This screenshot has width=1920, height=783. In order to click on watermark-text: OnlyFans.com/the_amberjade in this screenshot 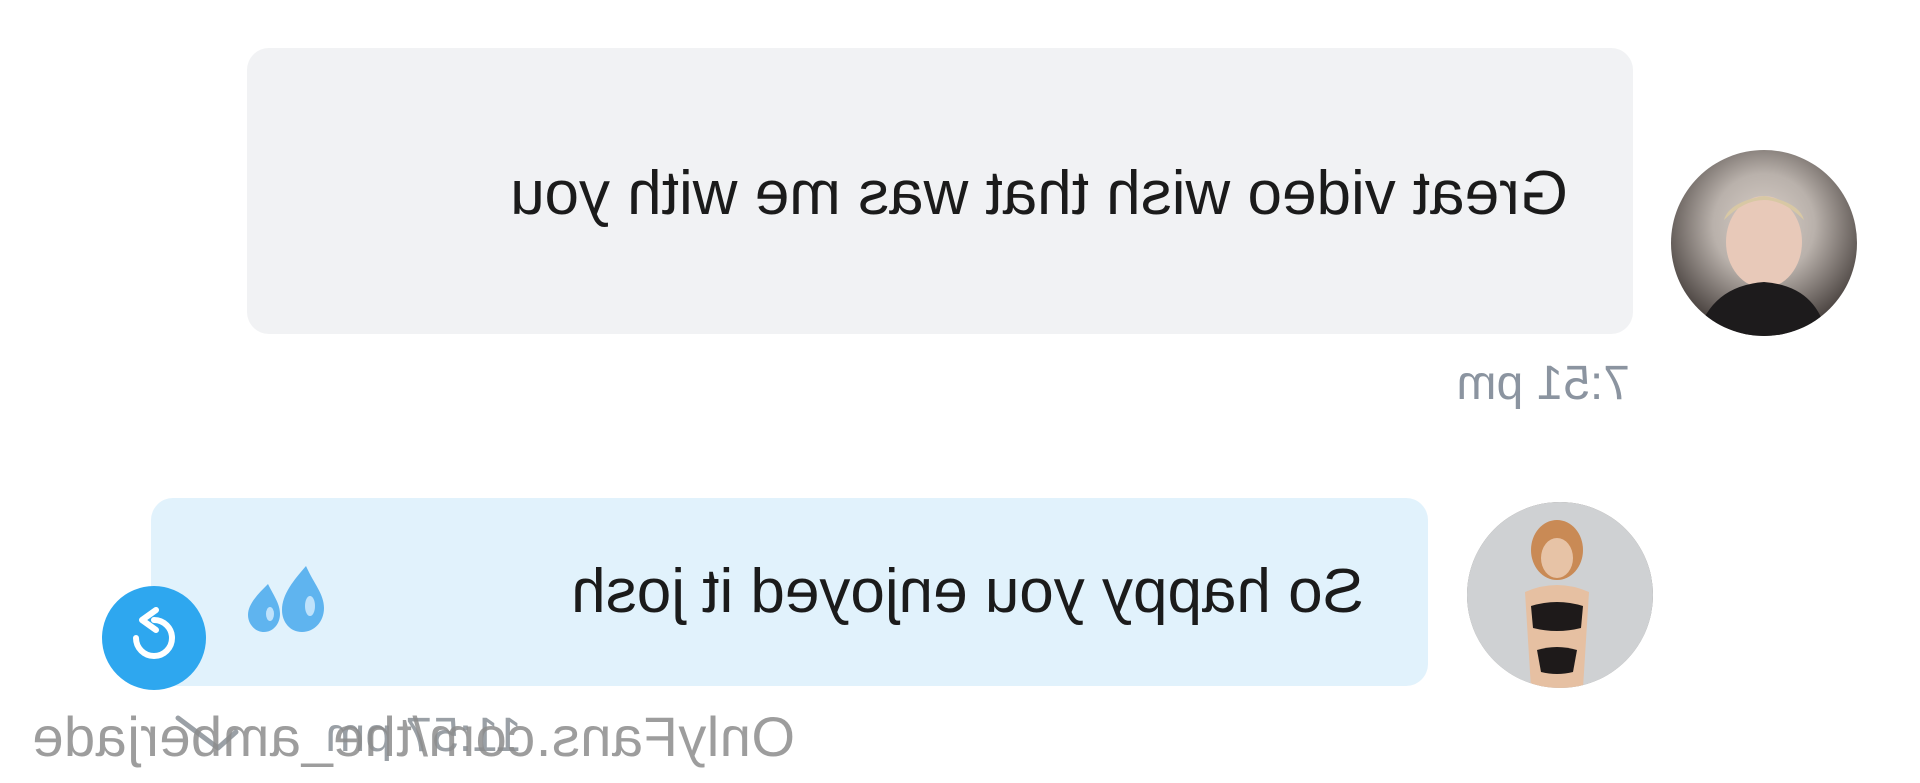, I will do `click(413, 736)`.